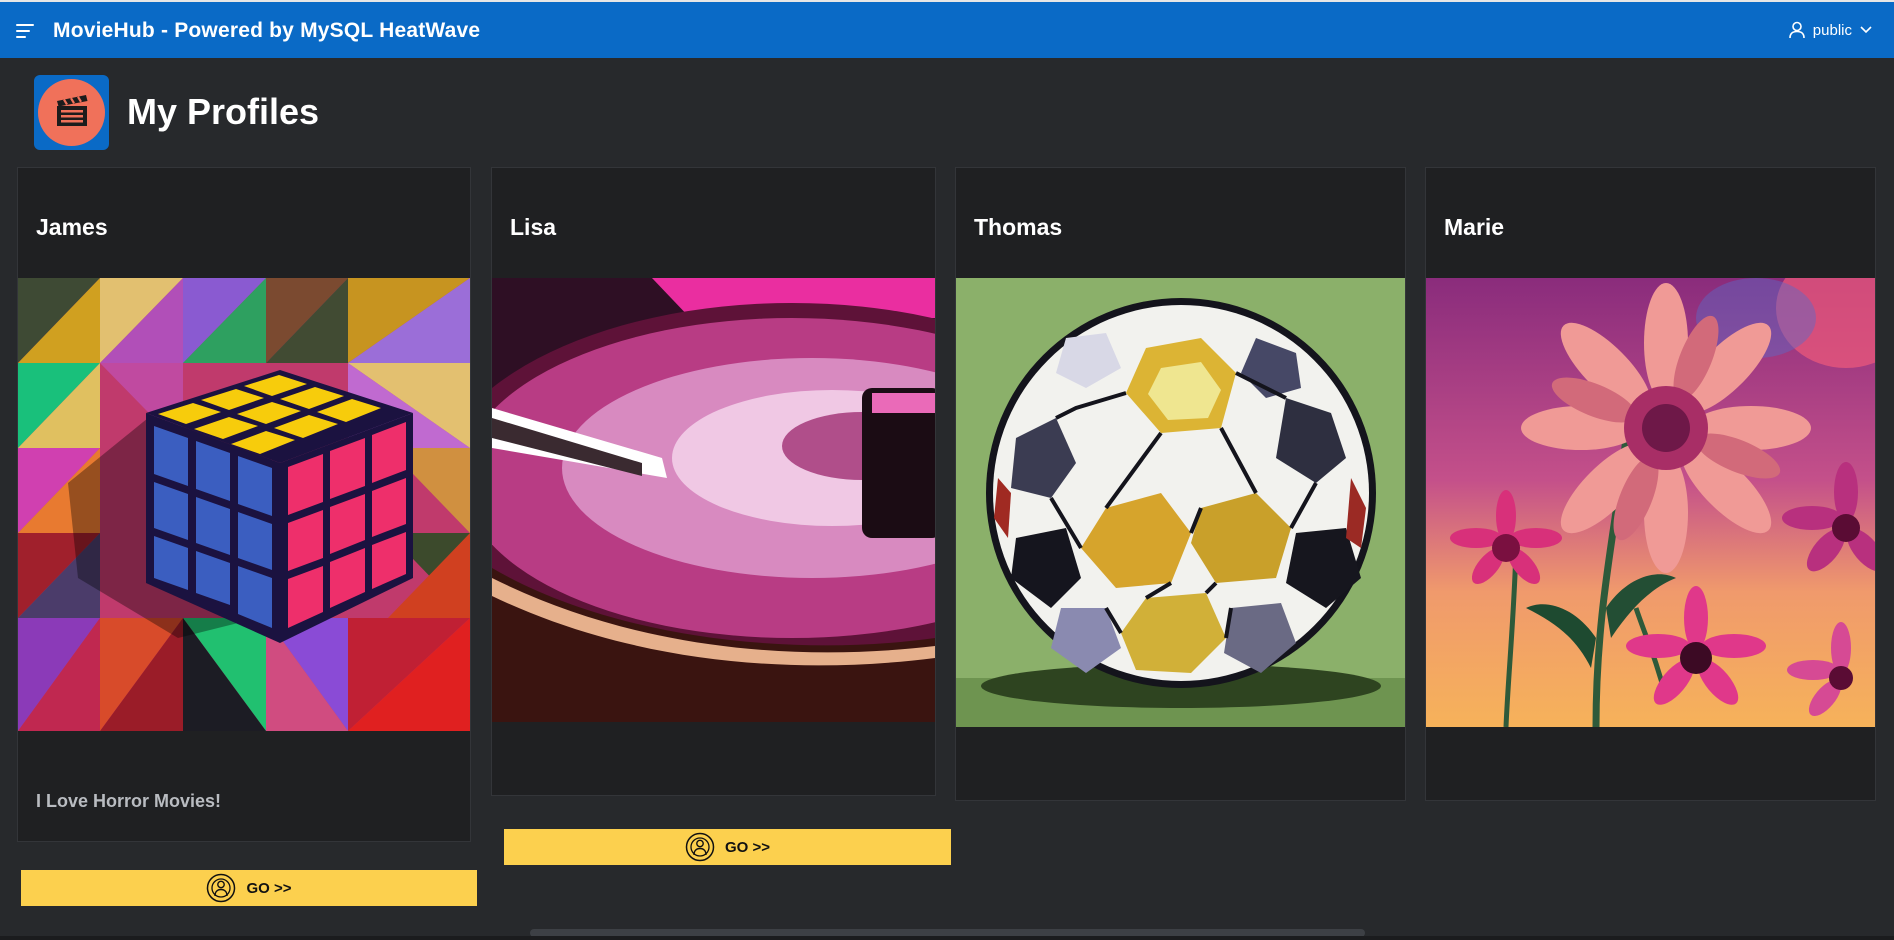  I want to click on profile-description: I Love Horror Movies!, so click(129, 801).